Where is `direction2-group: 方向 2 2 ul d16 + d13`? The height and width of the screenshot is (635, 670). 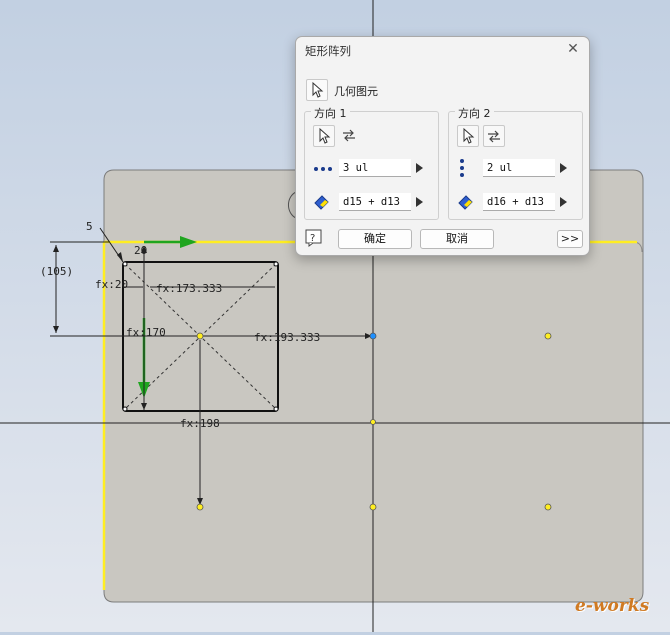 direction2-group: 方向 2 2 ul d16 + d13 is located at coordinates (515, 162).